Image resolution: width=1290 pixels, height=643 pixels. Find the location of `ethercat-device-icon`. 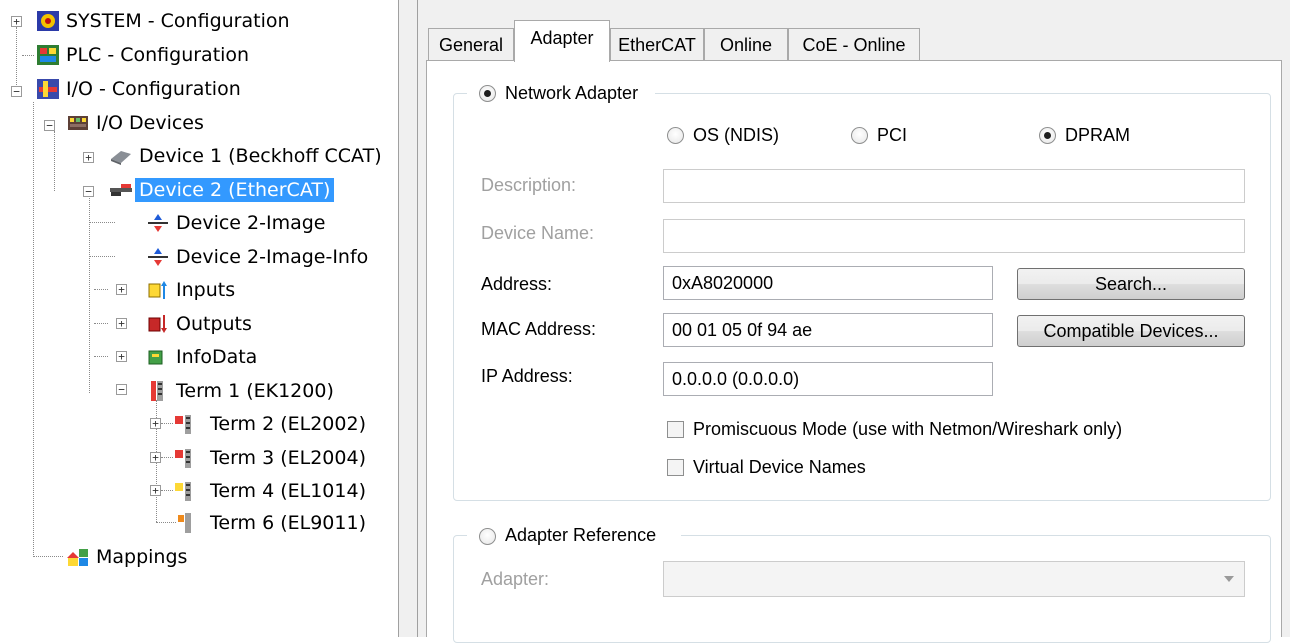

ethercat-device-icon is located at coordinates (121, 190).